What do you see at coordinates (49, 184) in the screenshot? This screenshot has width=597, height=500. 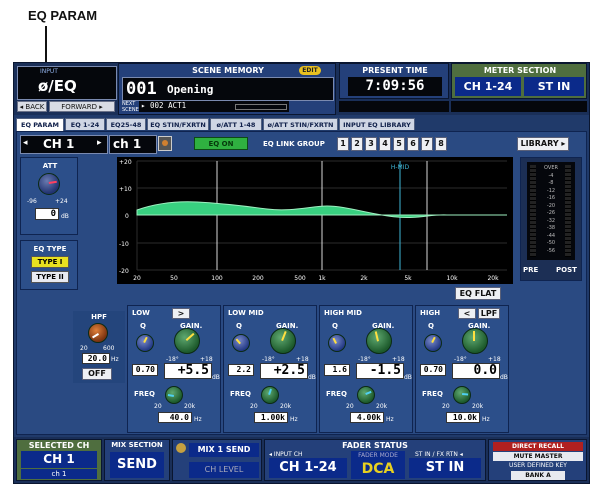 I see `att-knob` at bounding box center [49, 184].